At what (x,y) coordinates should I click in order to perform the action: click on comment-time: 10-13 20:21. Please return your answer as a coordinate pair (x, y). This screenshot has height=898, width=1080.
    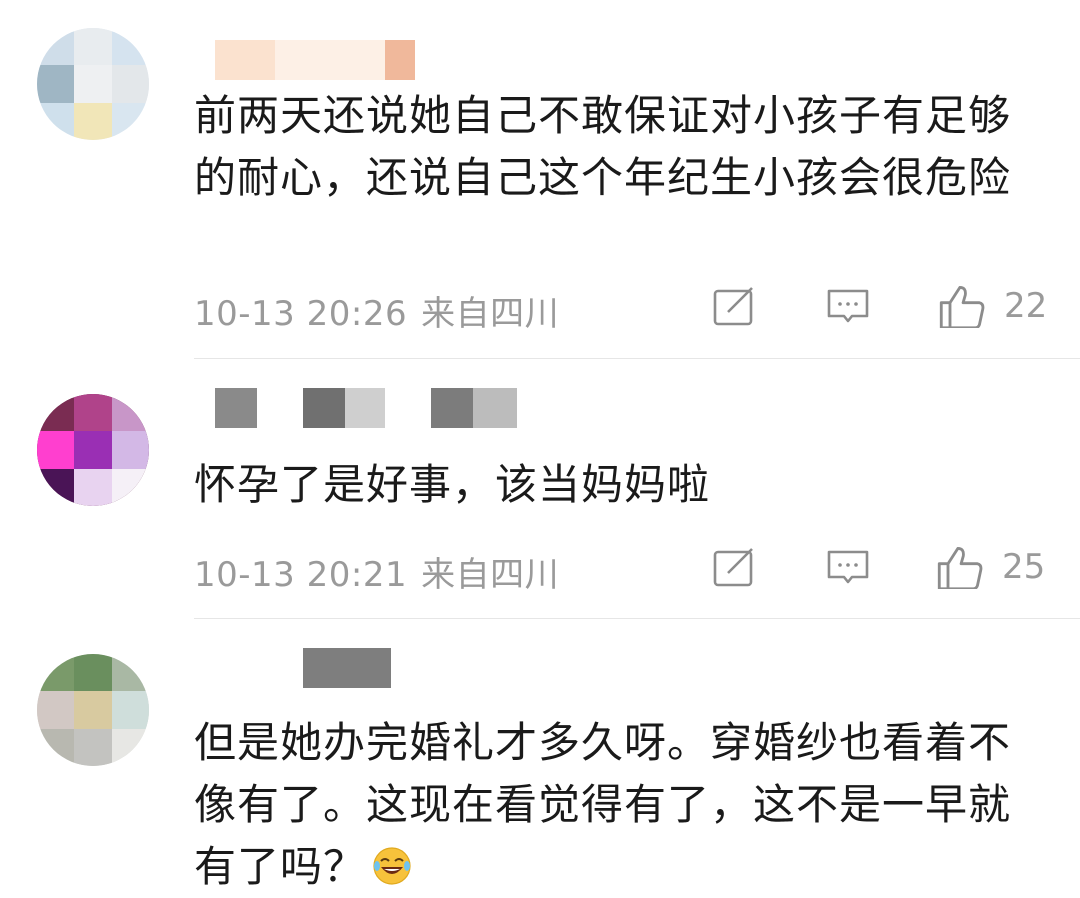
    Looking at the image, I should click on (301, 575).